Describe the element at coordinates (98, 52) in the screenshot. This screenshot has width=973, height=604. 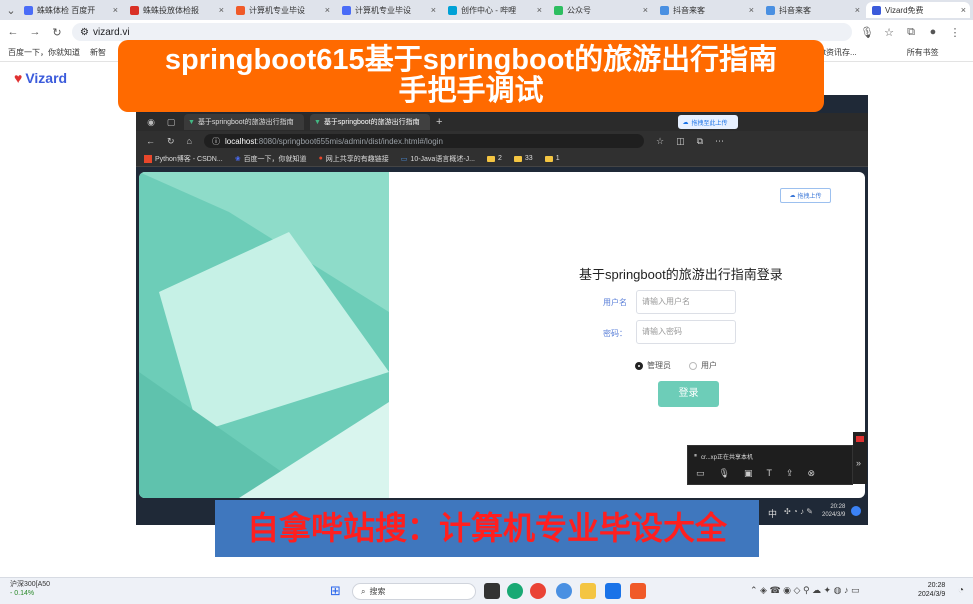
I see `bookmark-item: 新智` at that location.